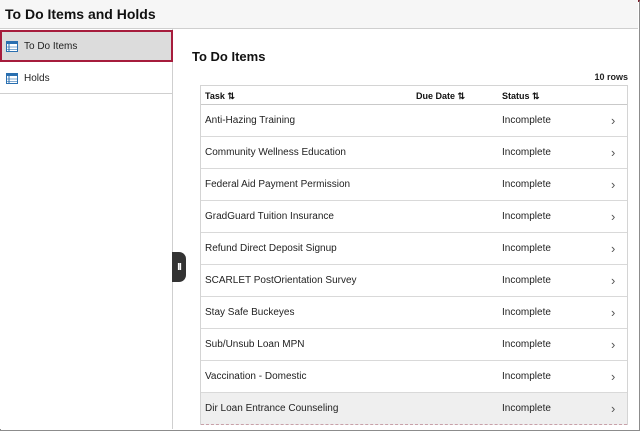 This screenshot has width=640, height=431. What do you see at coordinates (521, 96) in the screenshot?
I see `column-header-status: Status ⇅` at bounding box center [521, 96].